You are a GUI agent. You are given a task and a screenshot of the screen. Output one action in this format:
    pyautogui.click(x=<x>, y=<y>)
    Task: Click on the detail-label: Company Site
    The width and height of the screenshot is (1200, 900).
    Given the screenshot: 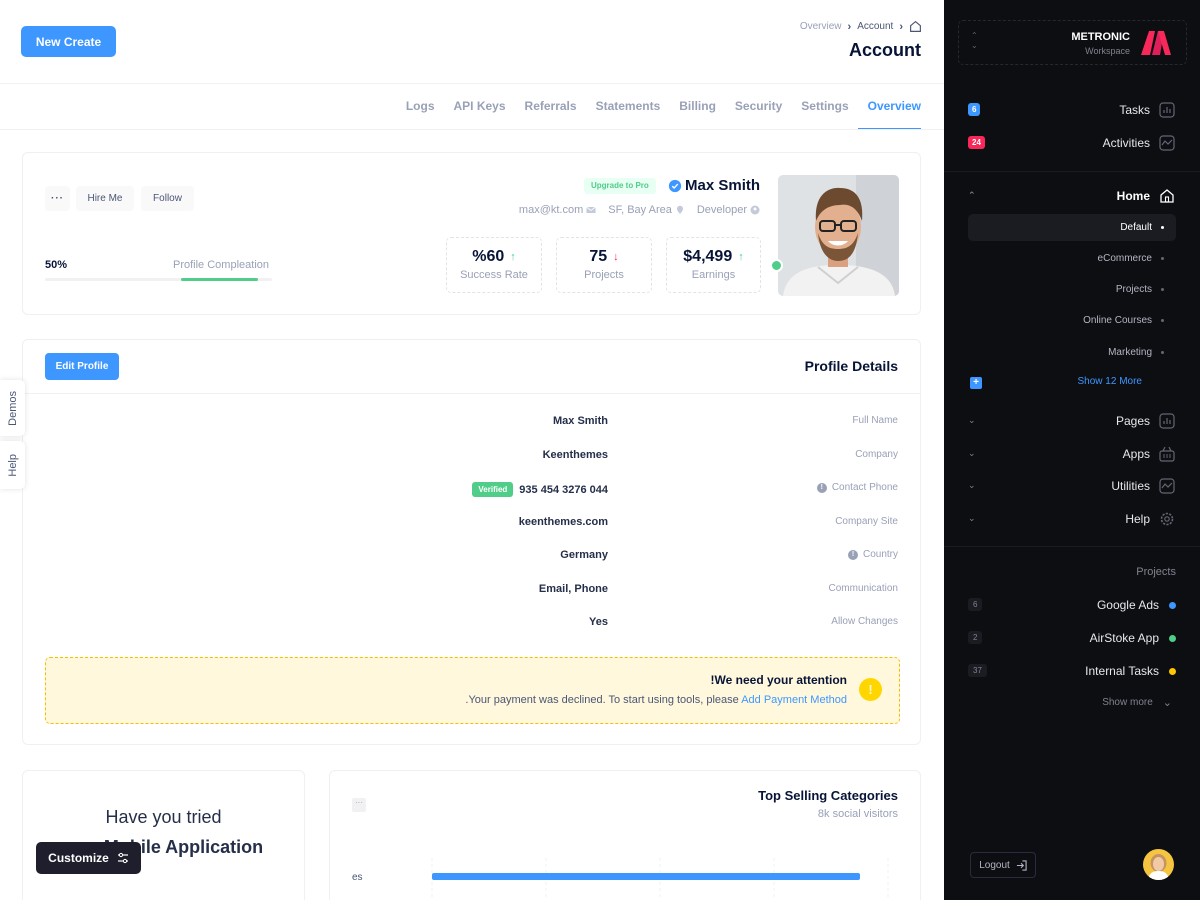 What is the action you would take?
    pyautogui.click(x=866, y=521)
    